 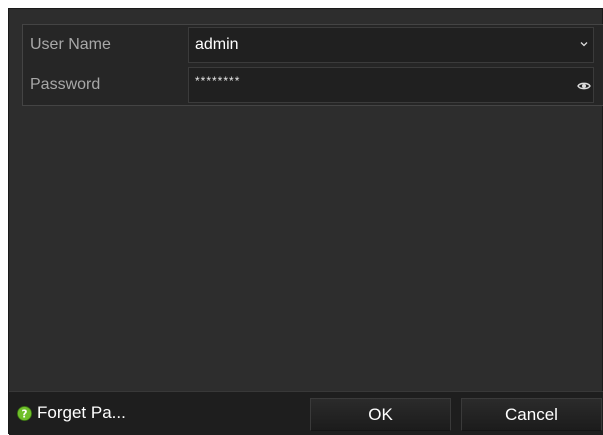 What do you see at coordinates (70, 44) in the screenshot?
I see `username-label: User Name` at bounding box center [70, 44].